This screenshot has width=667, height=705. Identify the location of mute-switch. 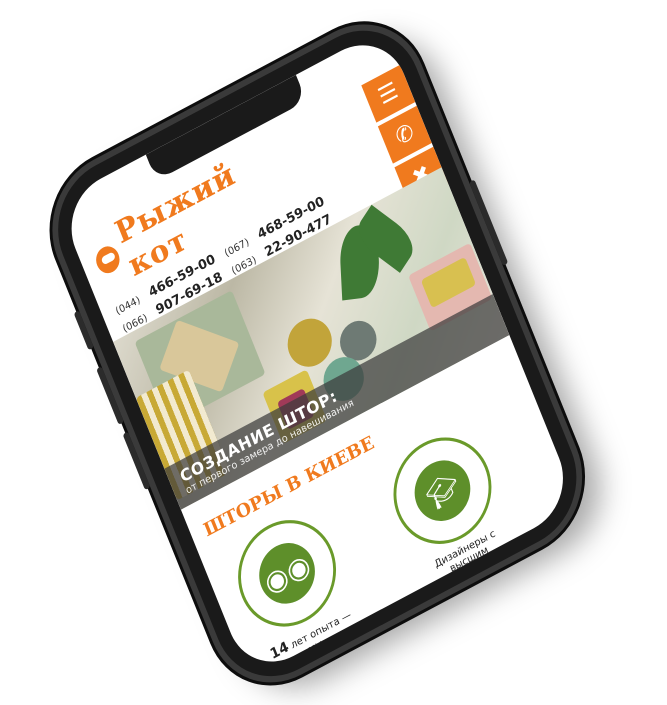
(83, 330).